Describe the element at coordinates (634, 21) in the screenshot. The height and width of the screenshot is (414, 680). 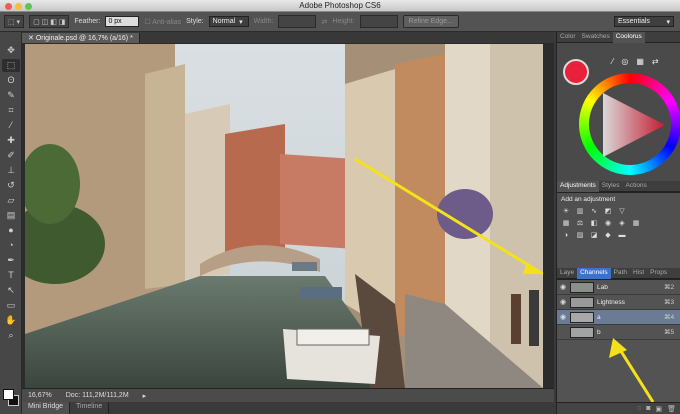
I see `workspace-value: Essentials` at that location.